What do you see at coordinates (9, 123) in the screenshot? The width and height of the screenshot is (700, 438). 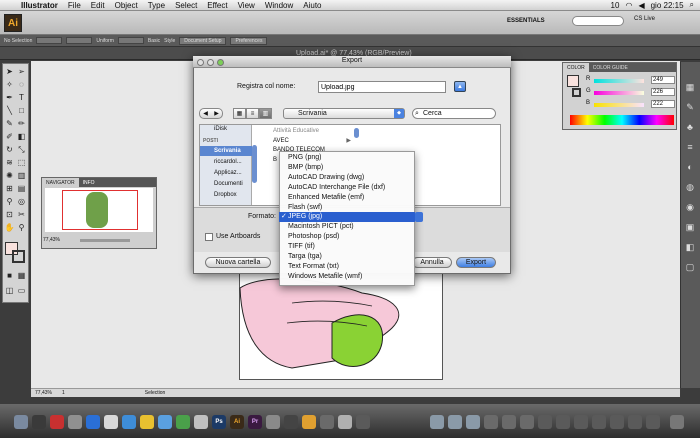 I see `brush-tool-icon: ✎` at bounding box center [9, 123].